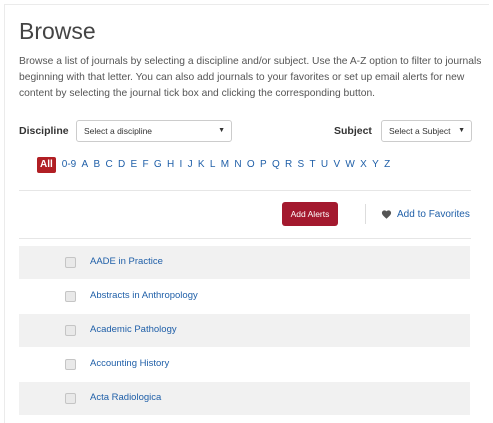 Image resolution: width=493 pixels, height=423 pixels. I want to click on discipline-label: Discipline, so click(44, 131).